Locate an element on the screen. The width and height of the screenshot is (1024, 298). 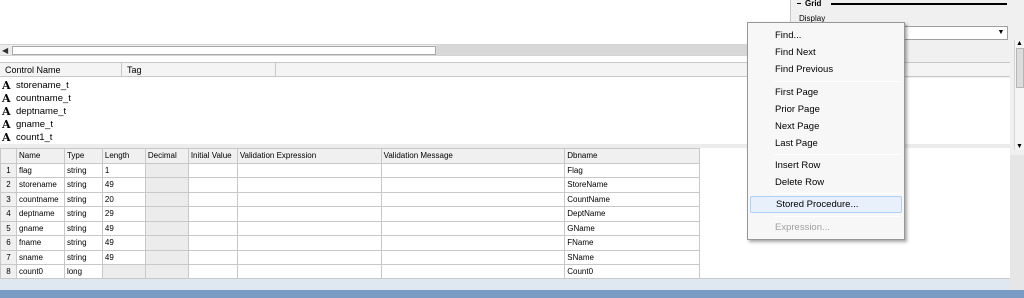
control-list-item: A deptname_t is located at coordinates (34, 111).